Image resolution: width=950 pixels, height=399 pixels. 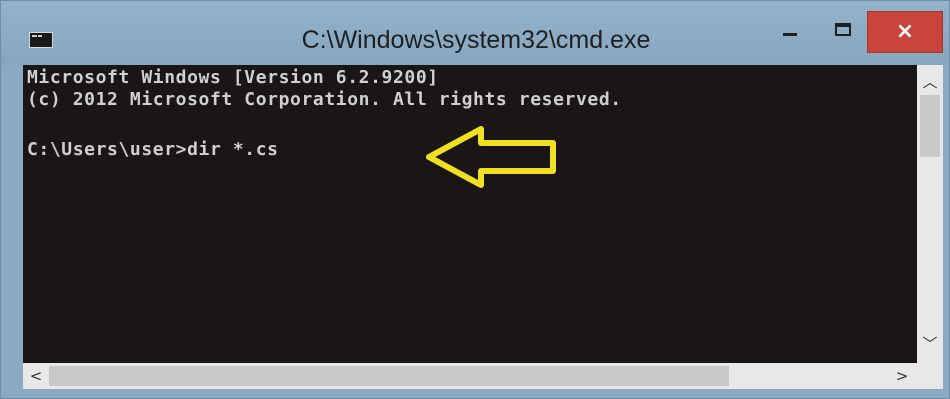 What do you see at coordinates (930, 126) in the screenshot?
I see `vertical-scroll-thumb` at bounding box center [930, 126].